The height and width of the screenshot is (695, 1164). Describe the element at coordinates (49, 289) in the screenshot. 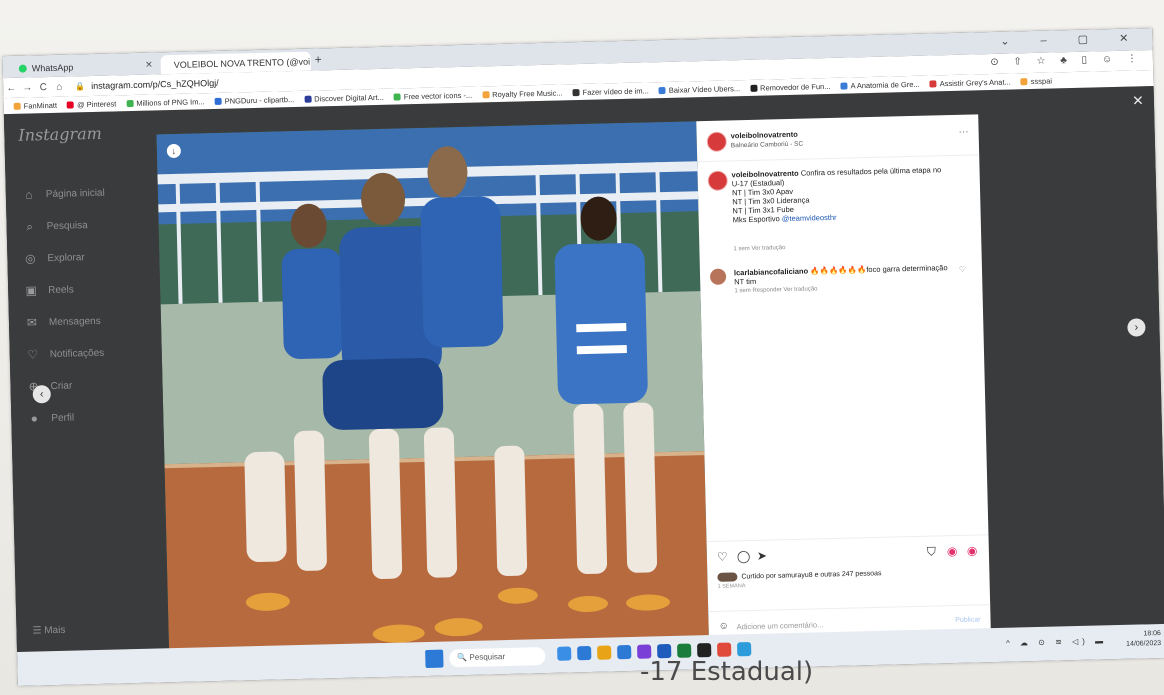

I see `nav-reels: ▣ Reels` at that location.